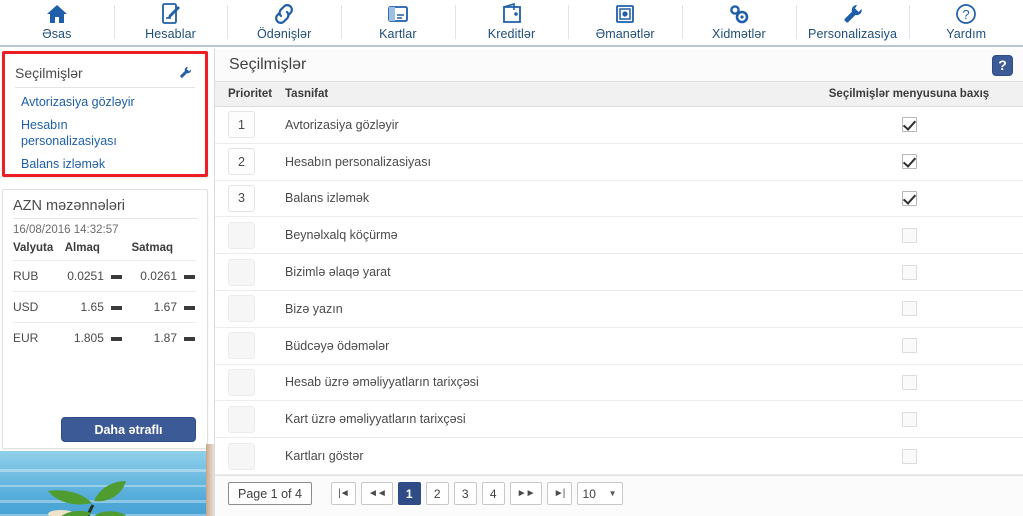 This screenshot has width=1023, height=516. What do you see at coordinates (152, 248) in the screenshot?
I see `column-header-satmaq: Satmaq` at bounding box center [152, 248].